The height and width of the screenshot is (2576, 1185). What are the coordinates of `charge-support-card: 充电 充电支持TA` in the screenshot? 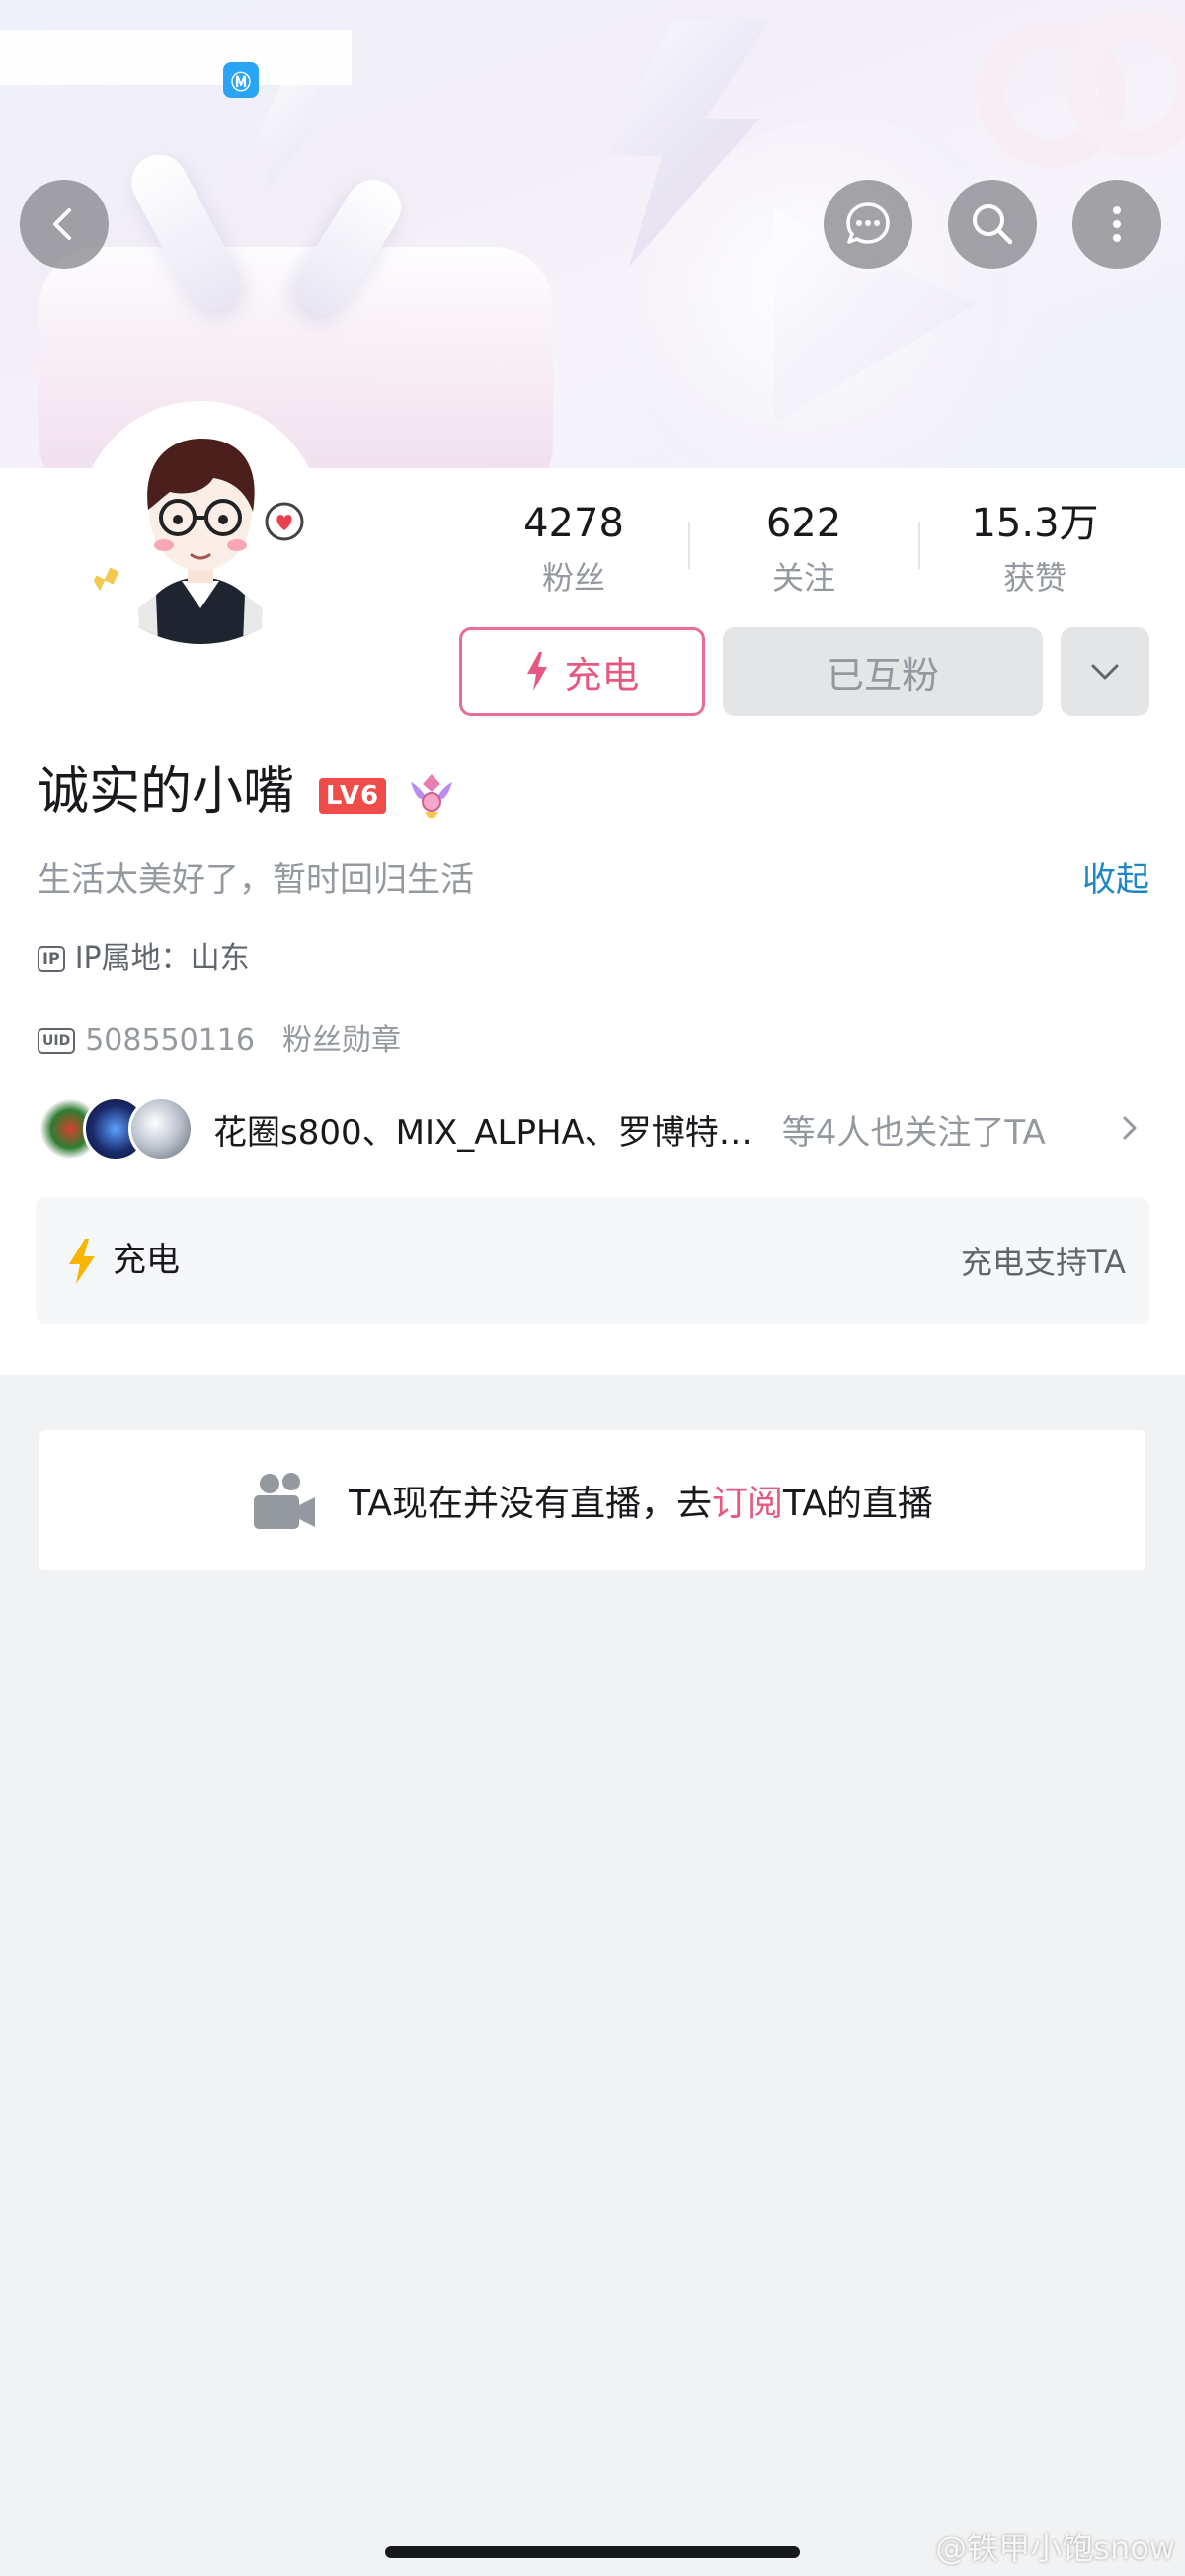 It's located at (592, 1260).